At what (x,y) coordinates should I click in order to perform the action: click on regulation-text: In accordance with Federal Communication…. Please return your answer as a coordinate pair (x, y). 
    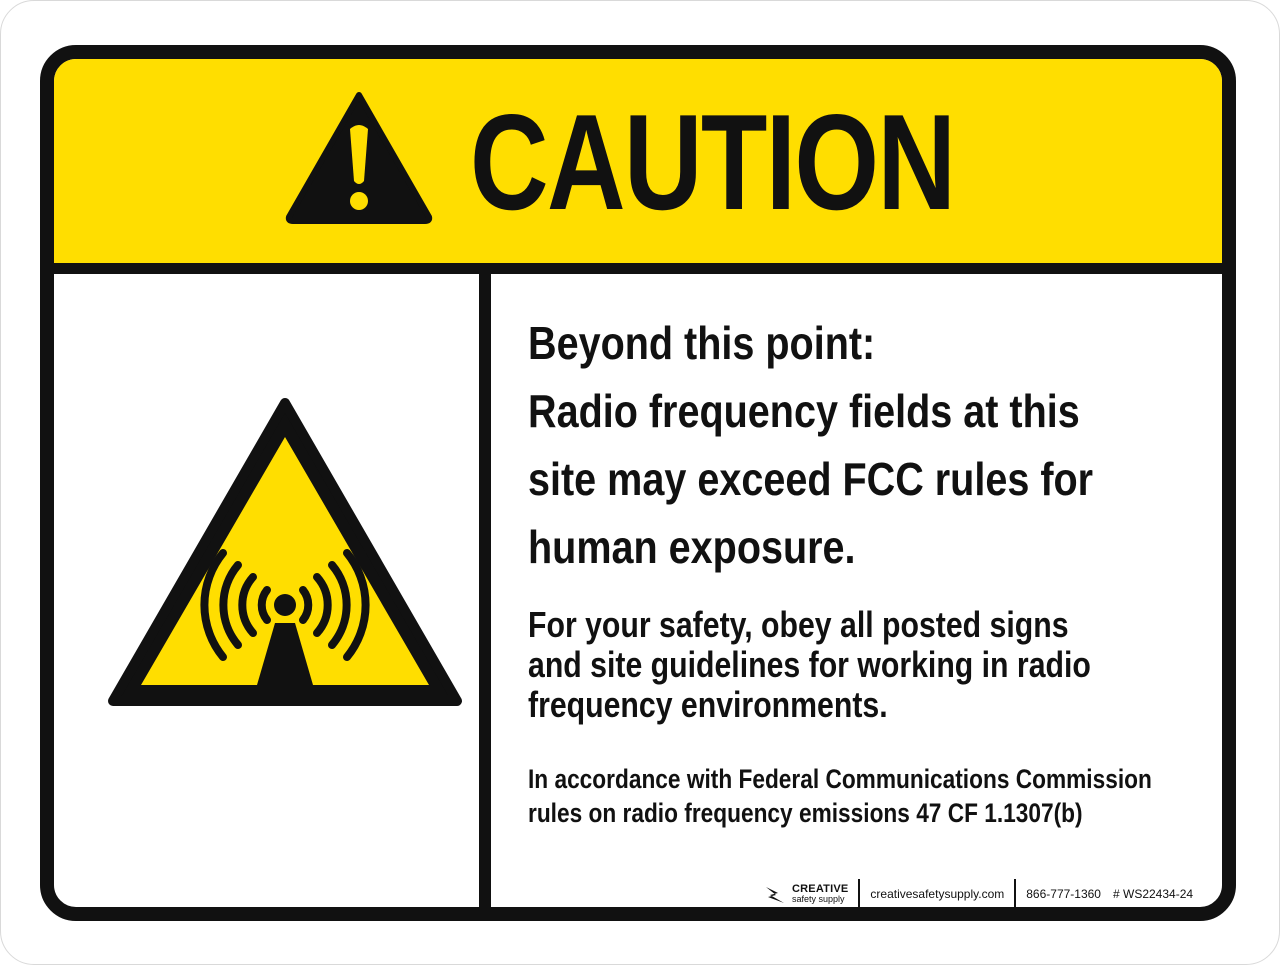
    Looking at the image, I should click on (875, 796).